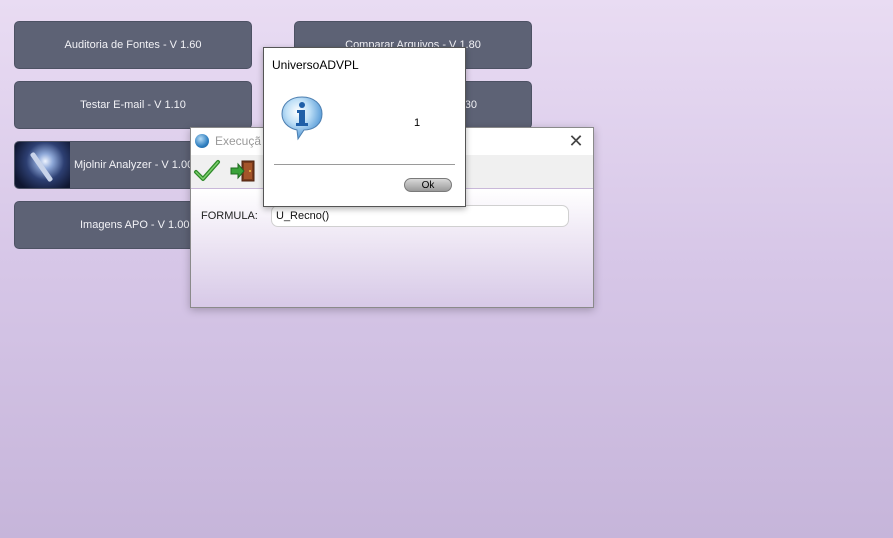  I want to click on message-text: 1, so click(417, 123).